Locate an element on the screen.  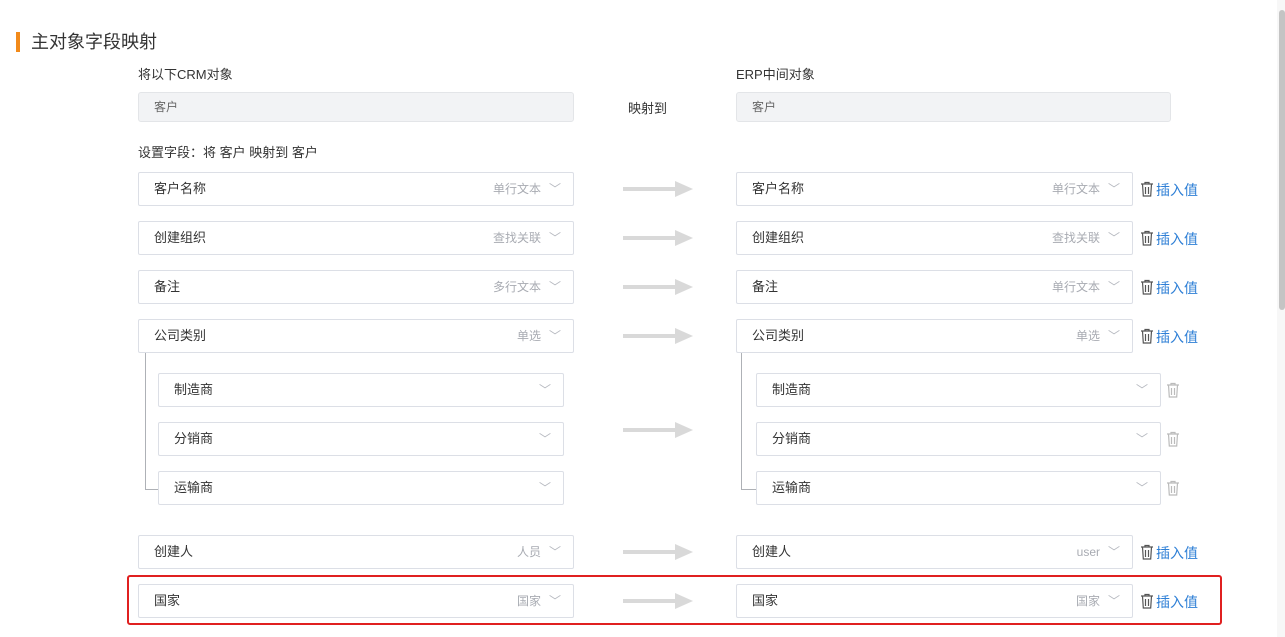
target-field-select: 公司类别 单选 ﹀ is located at coordinates (934, 336).